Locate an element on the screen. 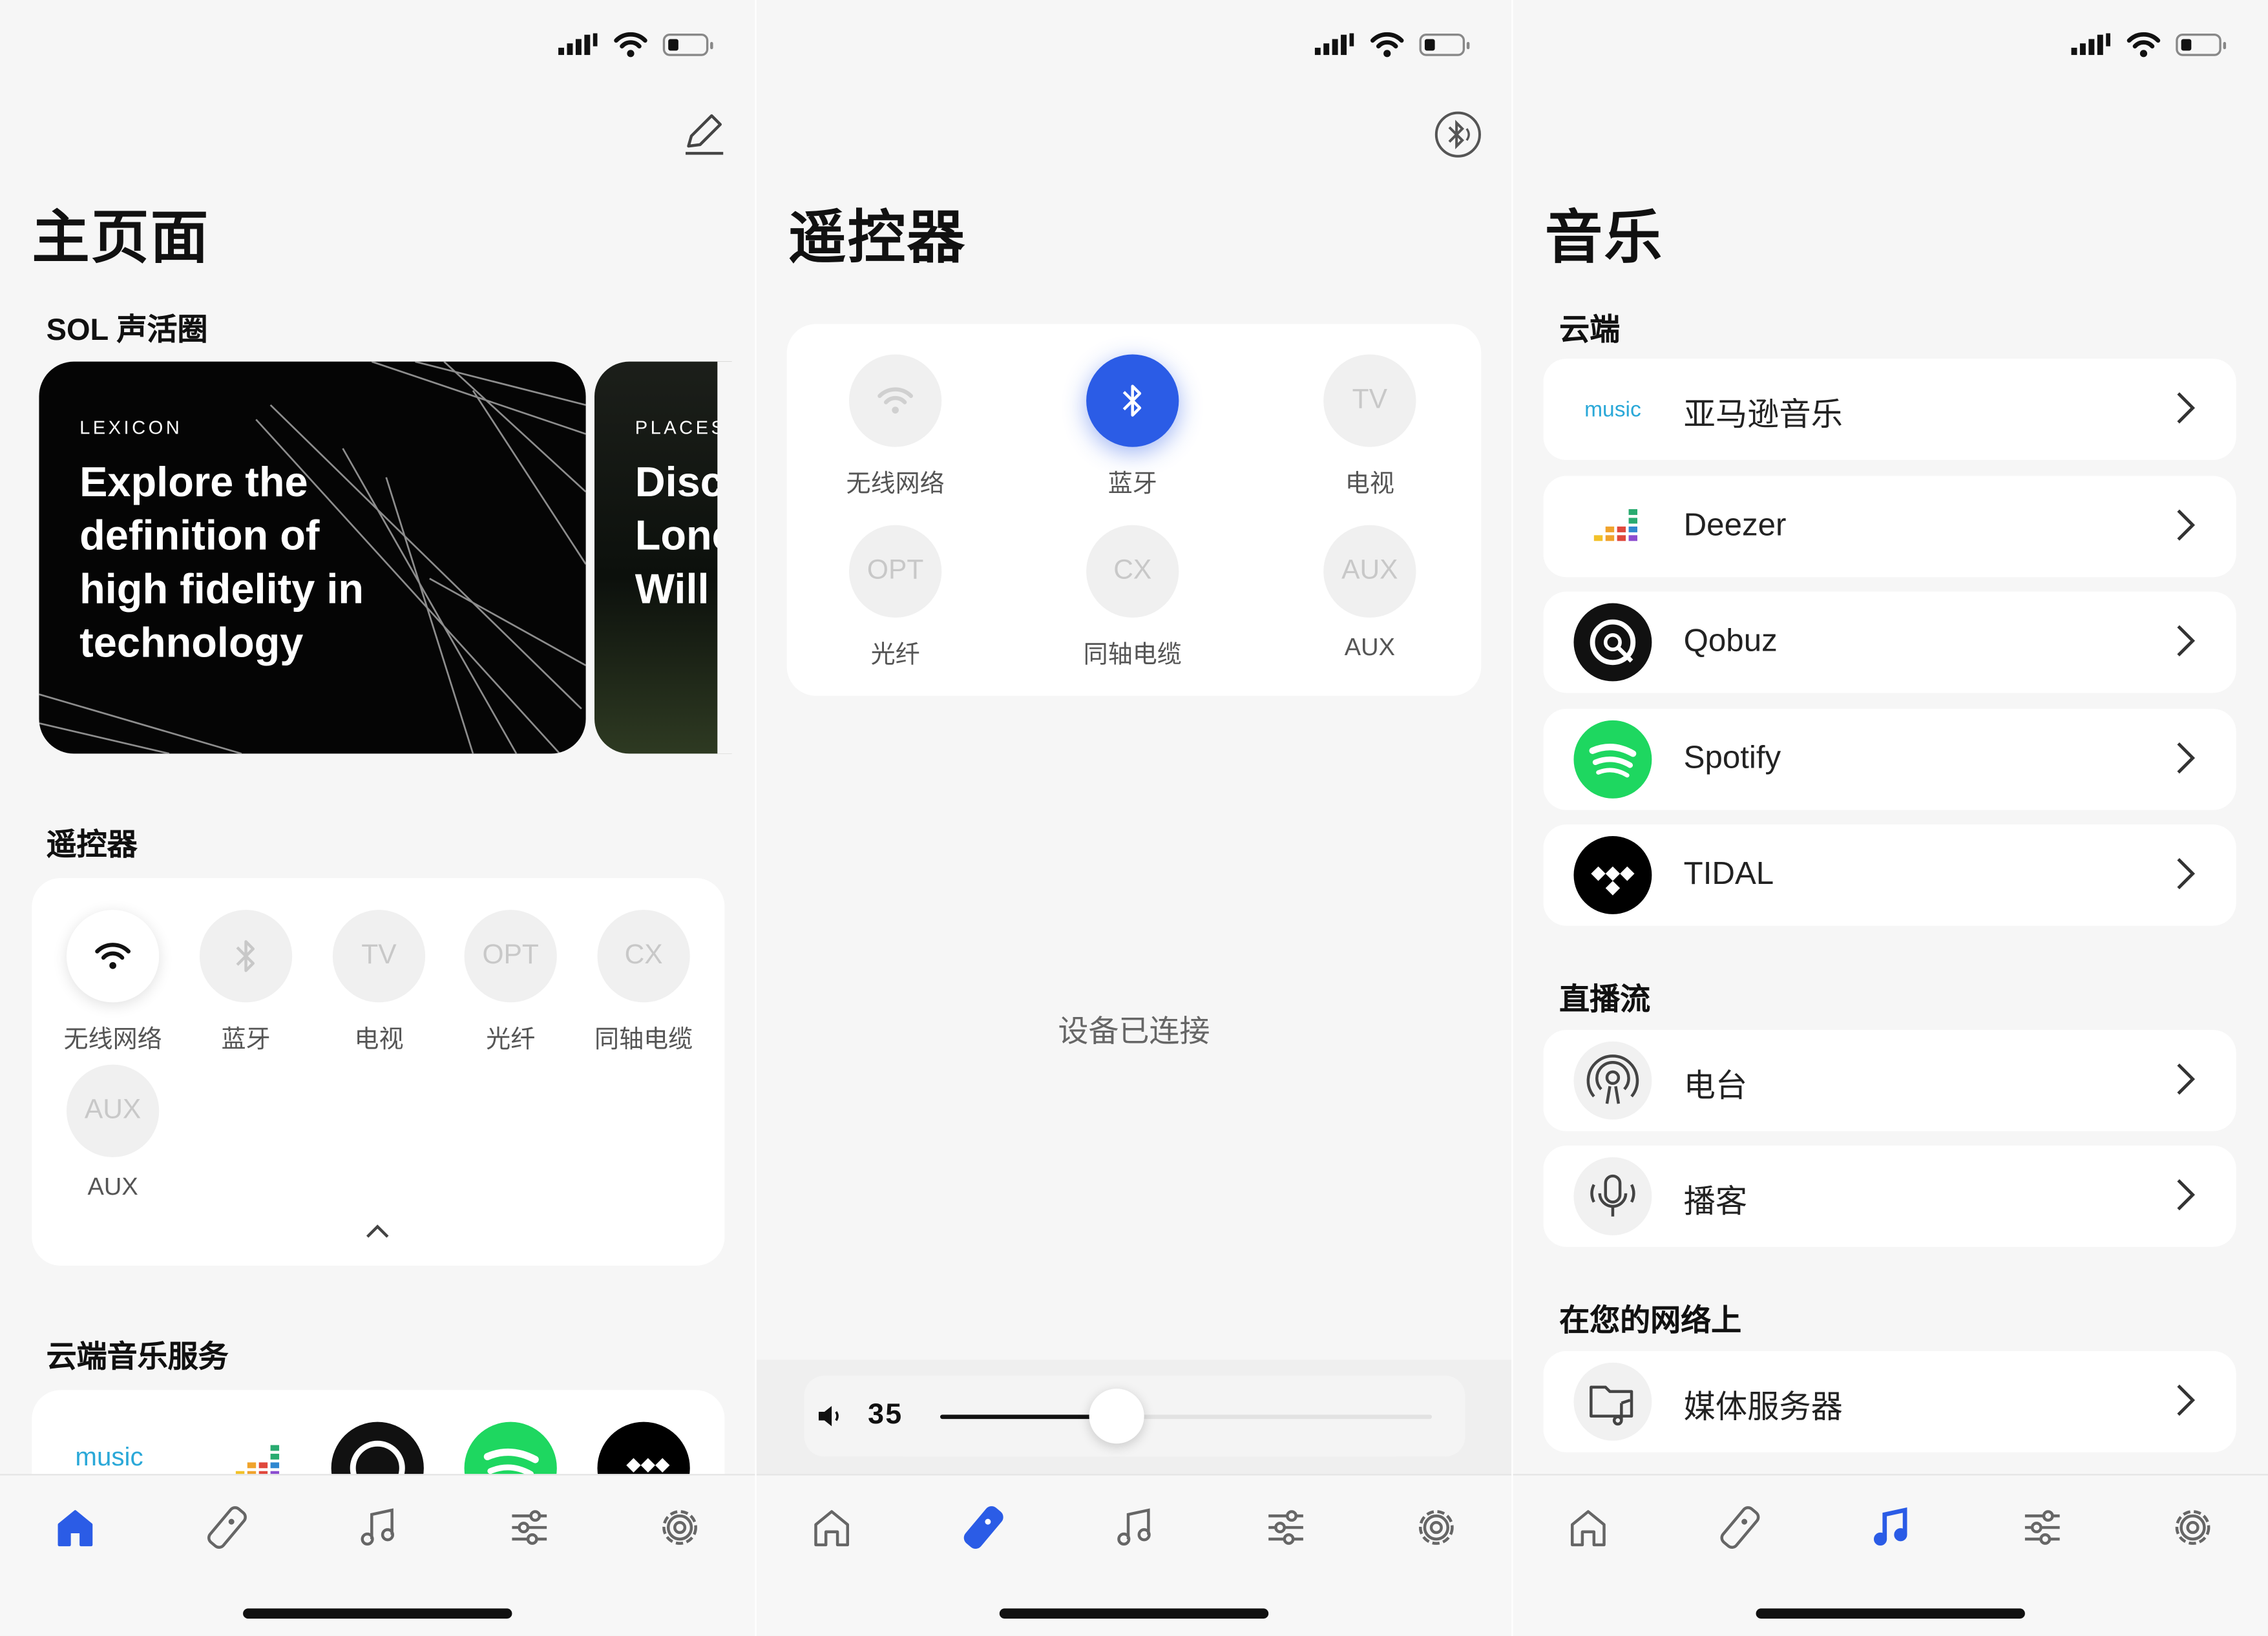  service-label: Spotify is located at coordinates (1732, 757).